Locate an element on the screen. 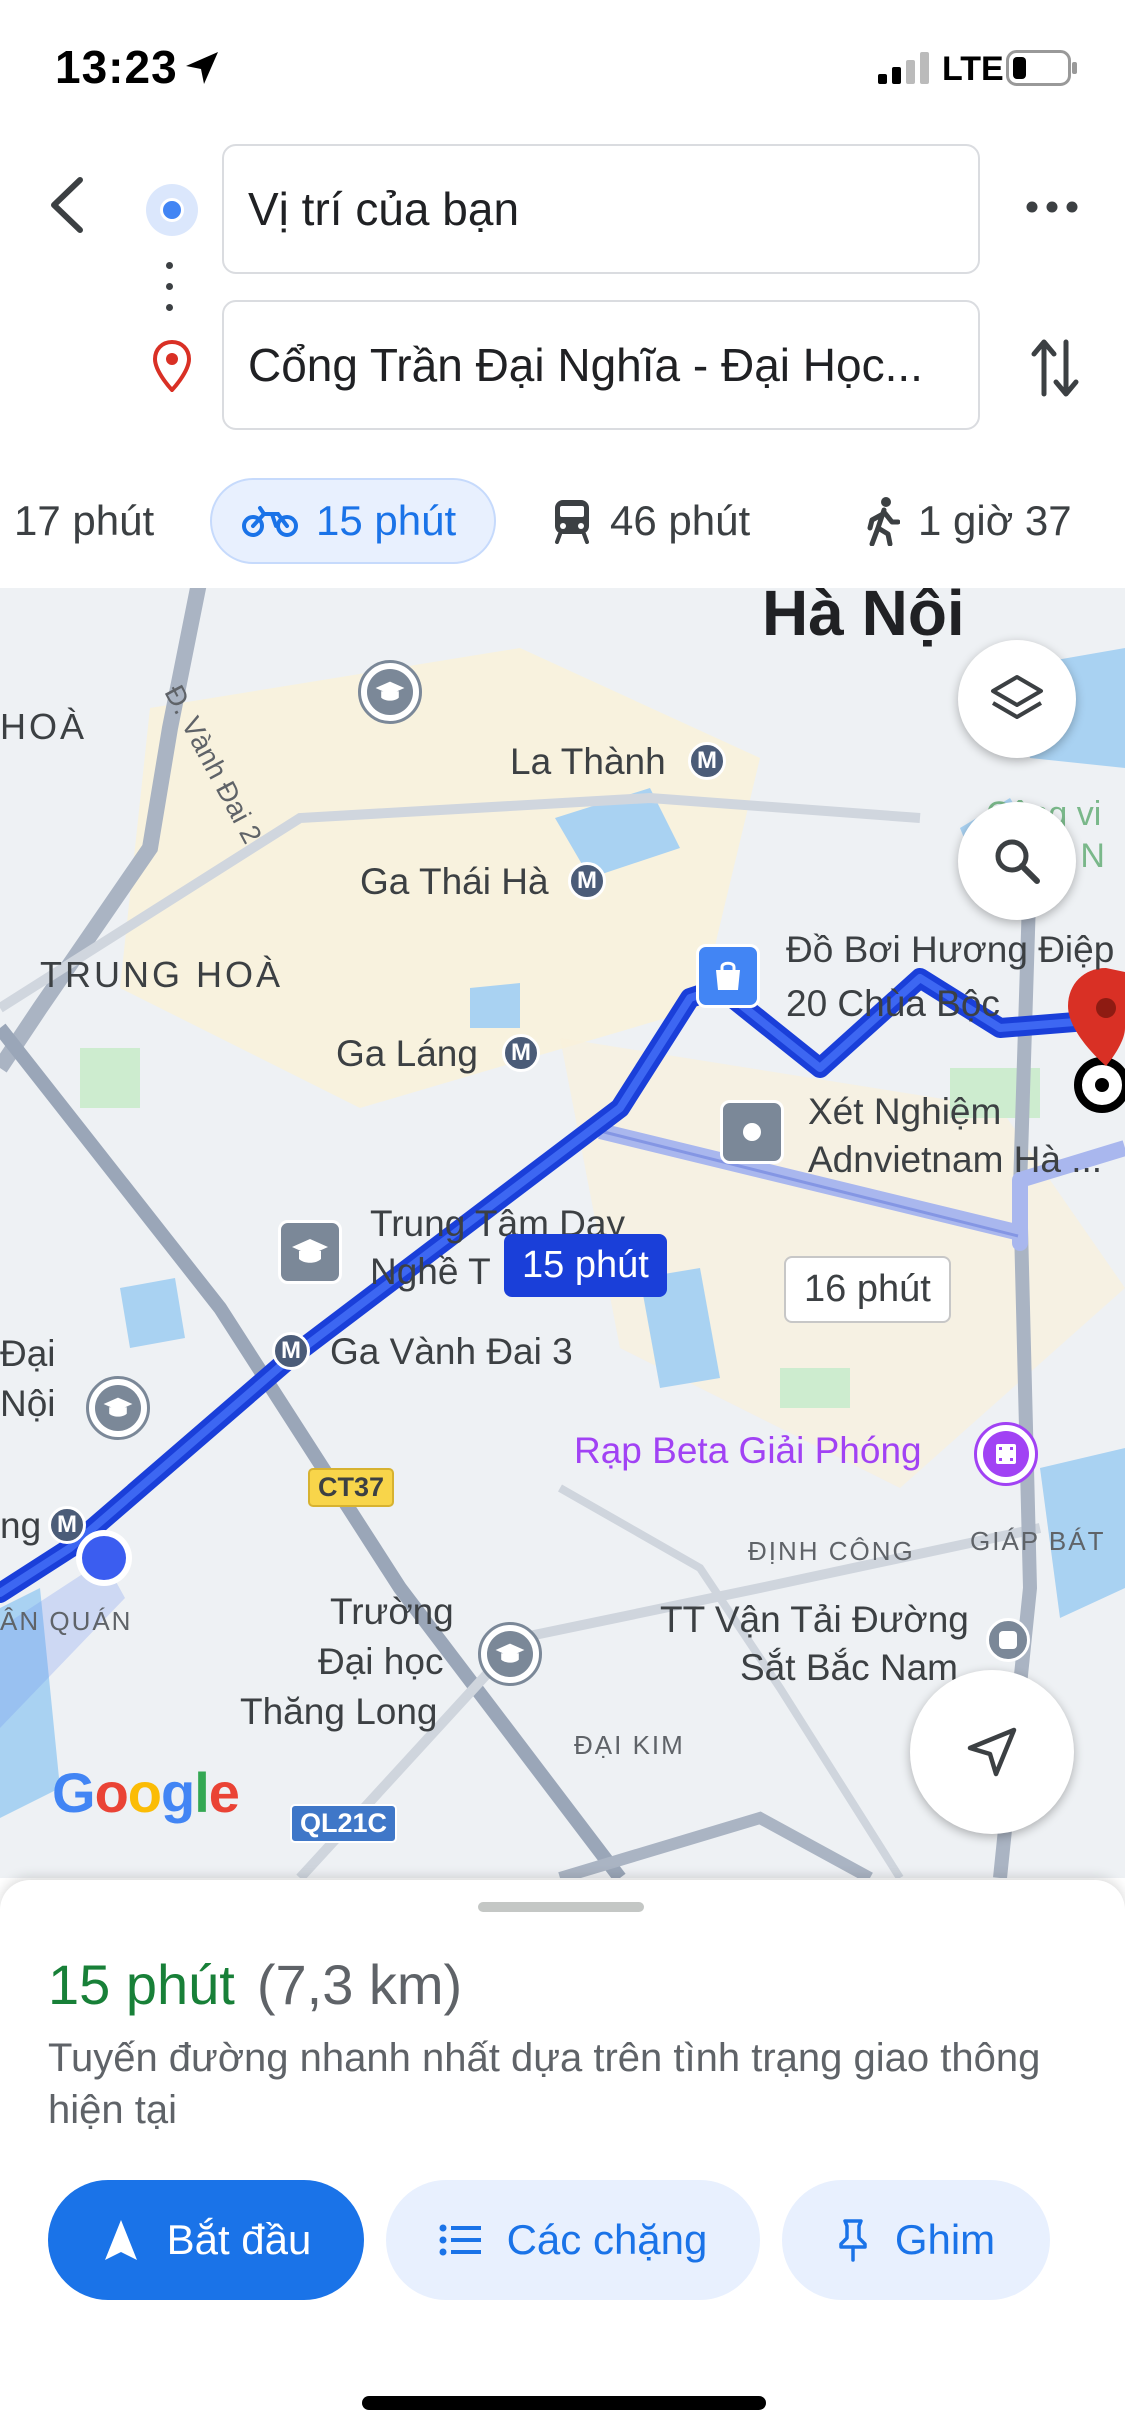 The width and height of the screenshot is (1125, 2436). start-button-label: Bắt đầu is located at coordinates (239, 2239).